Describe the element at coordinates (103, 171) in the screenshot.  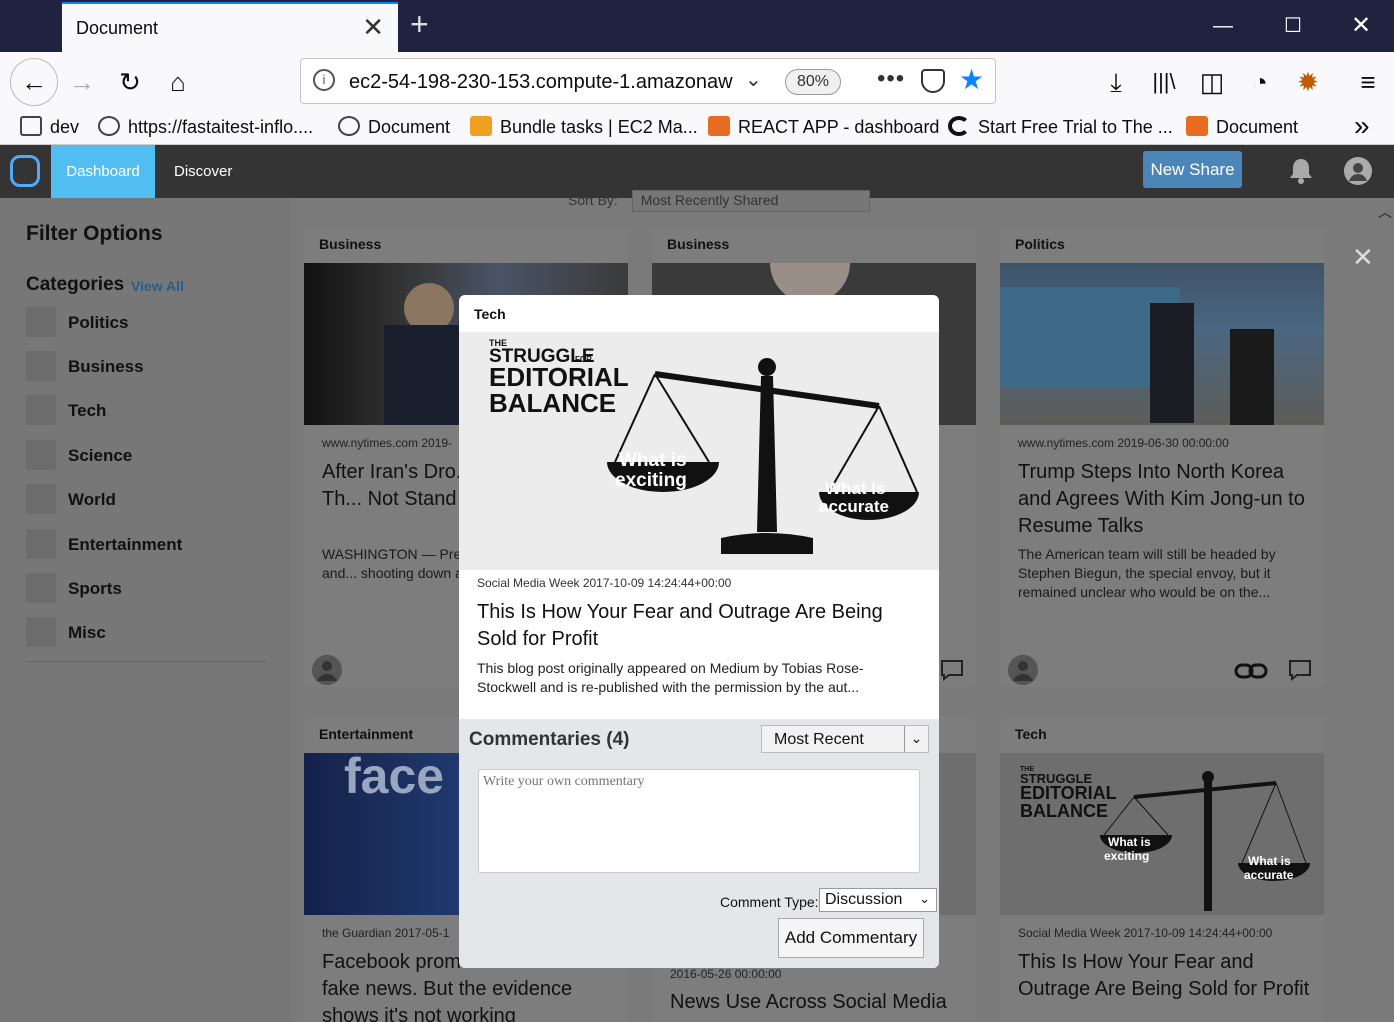
I see `nav-dashboard: Dashboard` at that location.